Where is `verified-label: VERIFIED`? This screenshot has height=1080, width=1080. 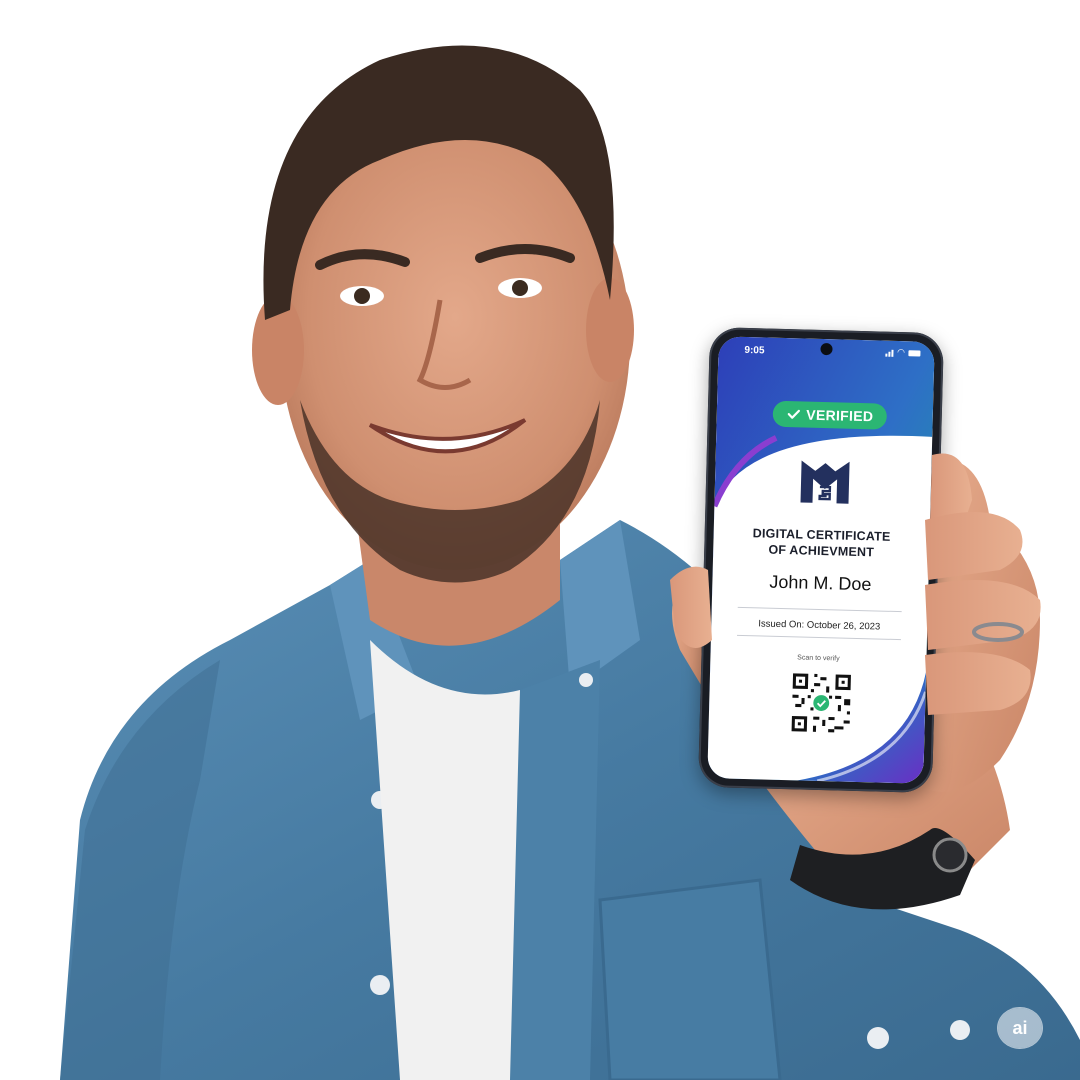 verified-label: VERIFIED is located at coordinates (840, 415).